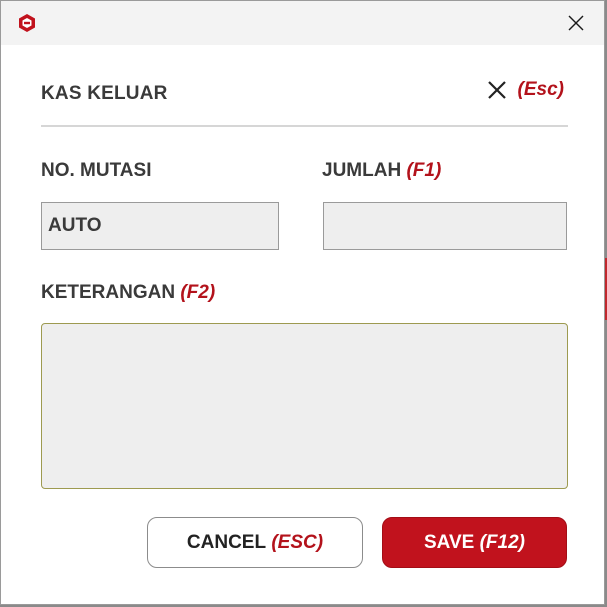  What do you see at coordinates (160, 226) in the screenshot?
I see `no-mutasi-field` at bounding box center [160, 226].